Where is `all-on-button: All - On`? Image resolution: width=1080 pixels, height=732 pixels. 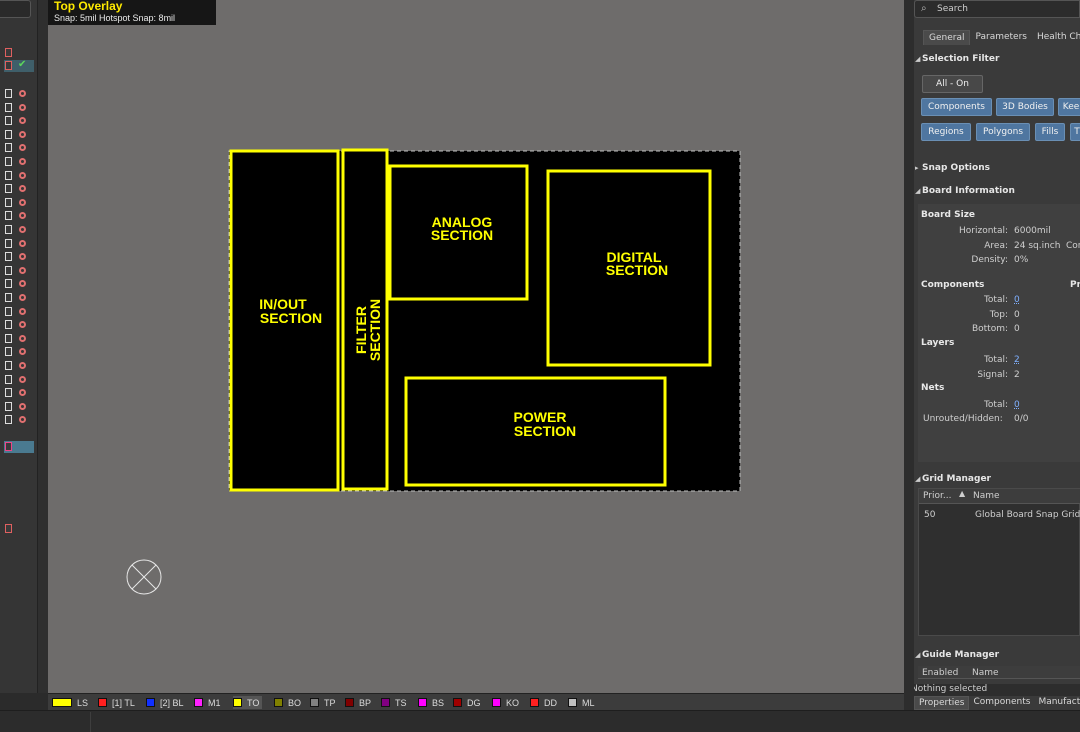
all-on-button: All - On is located at coordinates (952, 84).